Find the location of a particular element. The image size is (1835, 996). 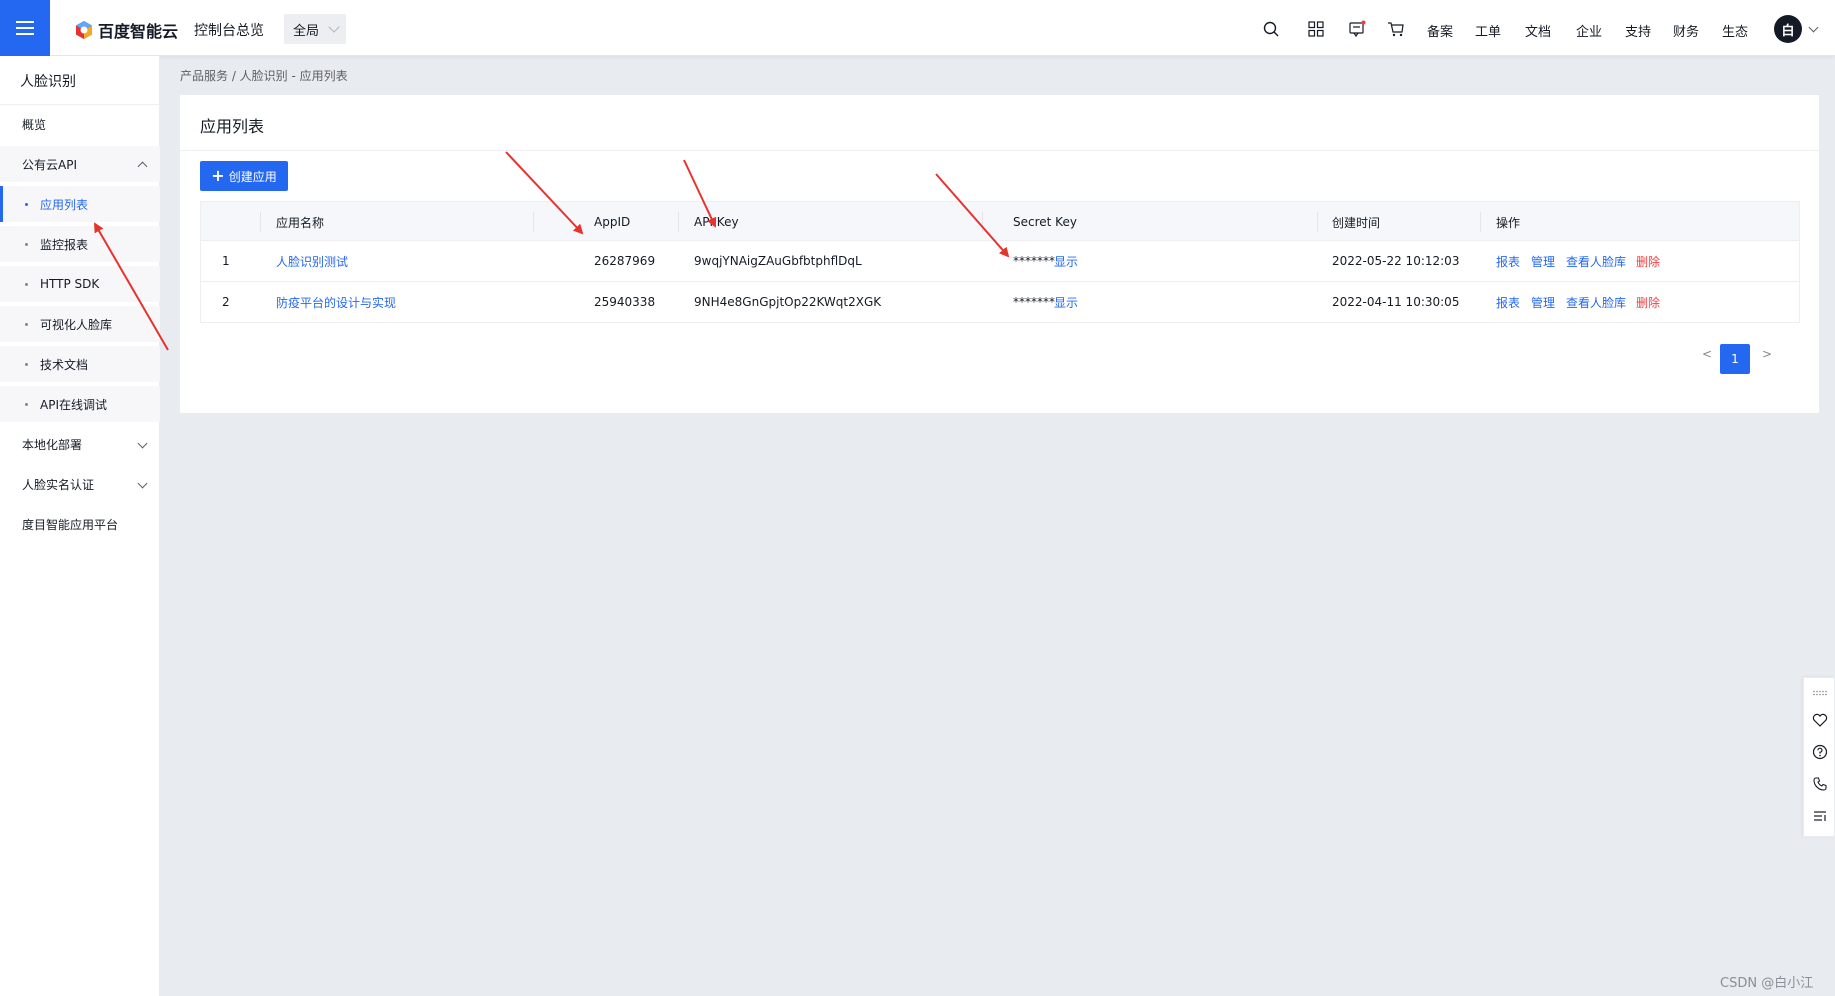

sidebar-item-label: API在线调试 is located at coordinates (73, 404).